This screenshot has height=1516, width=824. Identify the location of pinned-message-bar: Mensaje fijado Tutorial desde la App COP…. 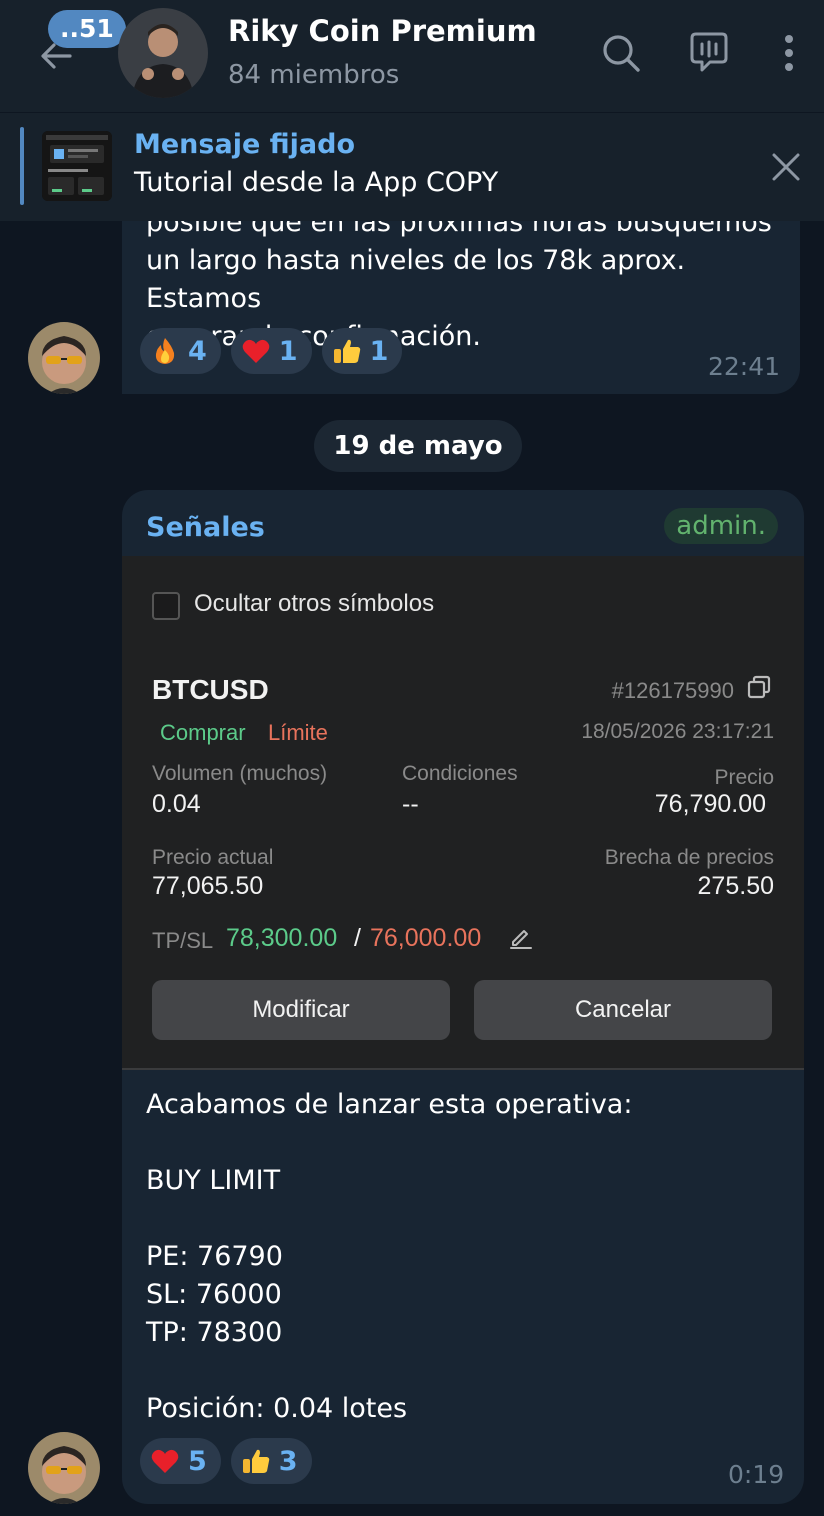
(412, 166).